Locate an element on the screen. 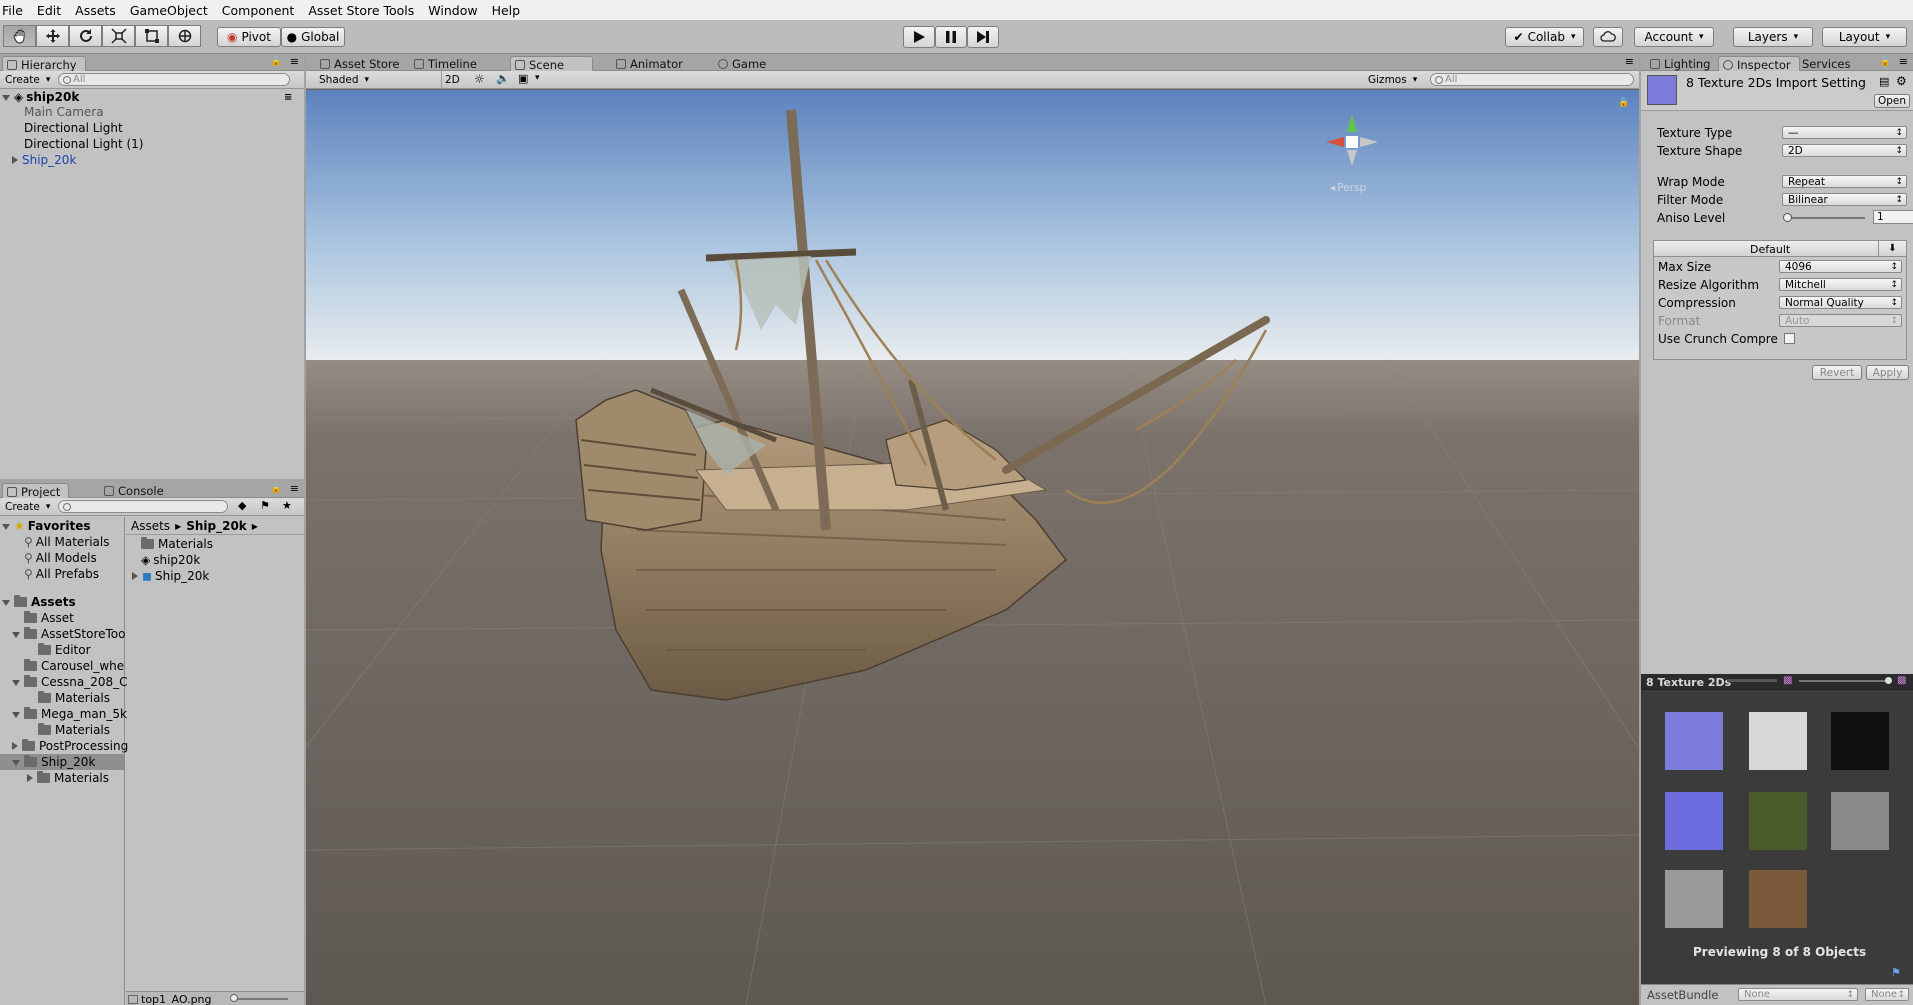 The height and width of the screenshot is (1005, 1913). filter-mode-dropdown: Bilinear is located at coordinates (1844, 199).